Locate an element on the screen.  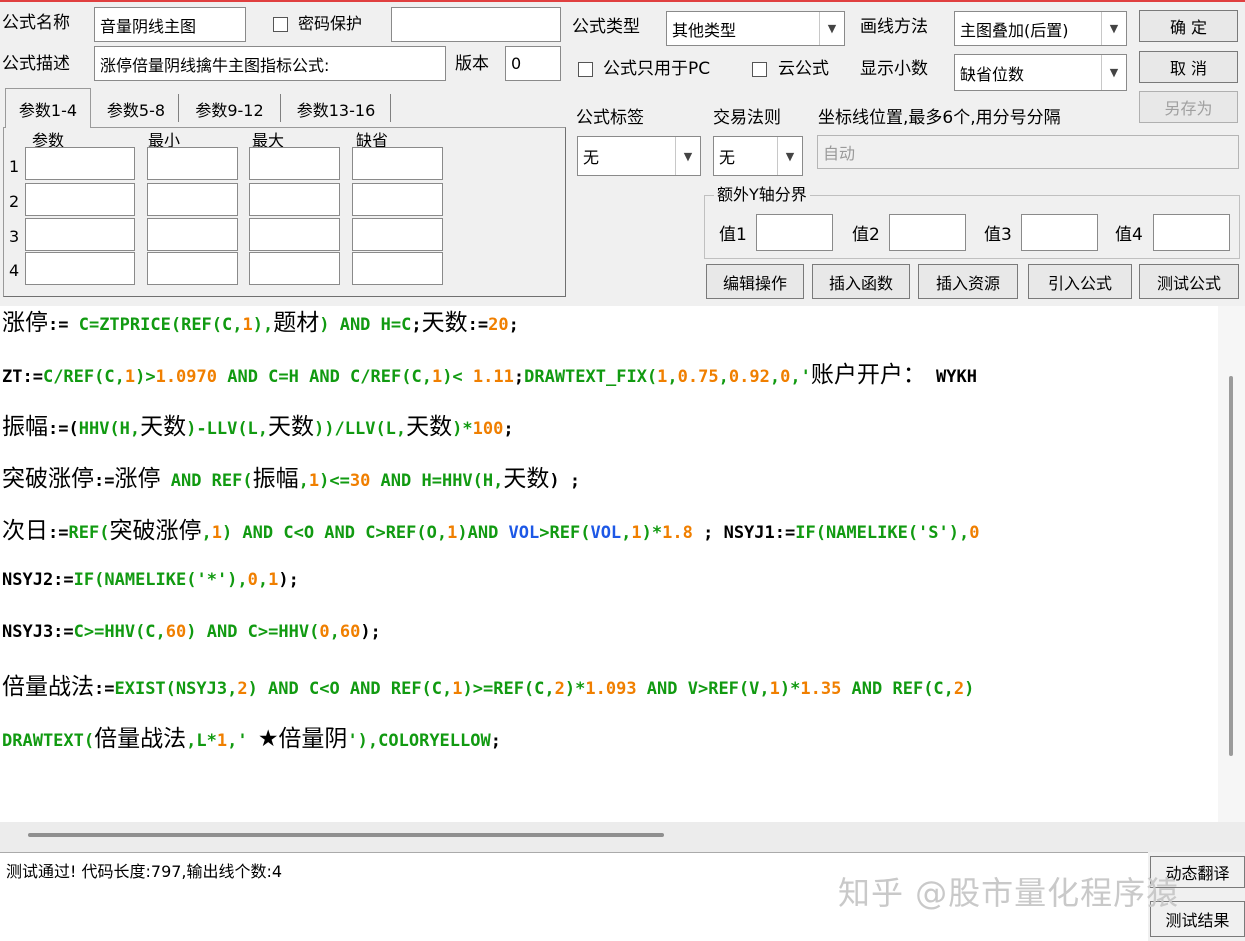
param-4-max-input is located at coordinates (294, 268).